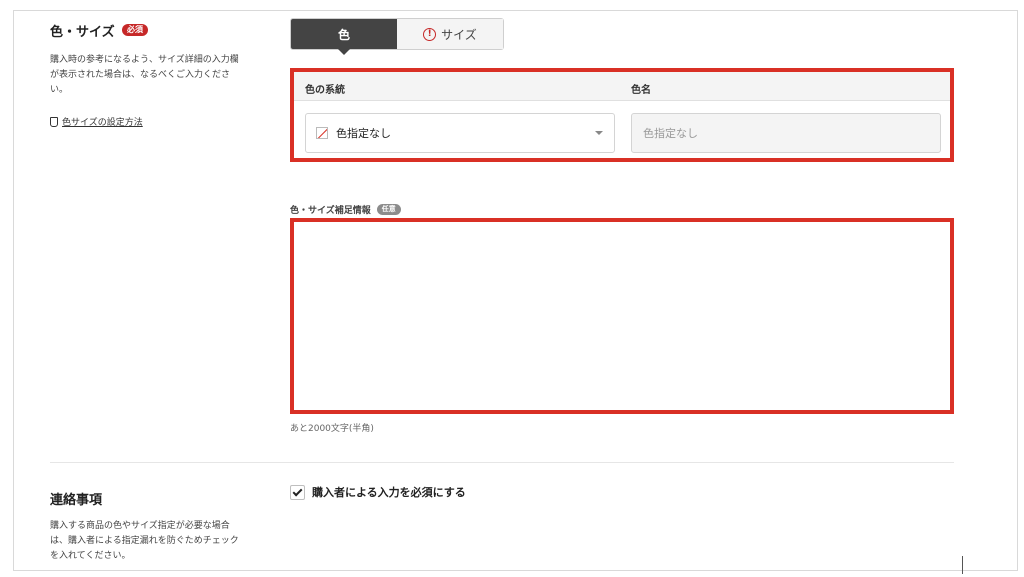 Image resolution: width=1024 pixels, height=577 pixels. I want to click on checkbox, so click(297, 492).